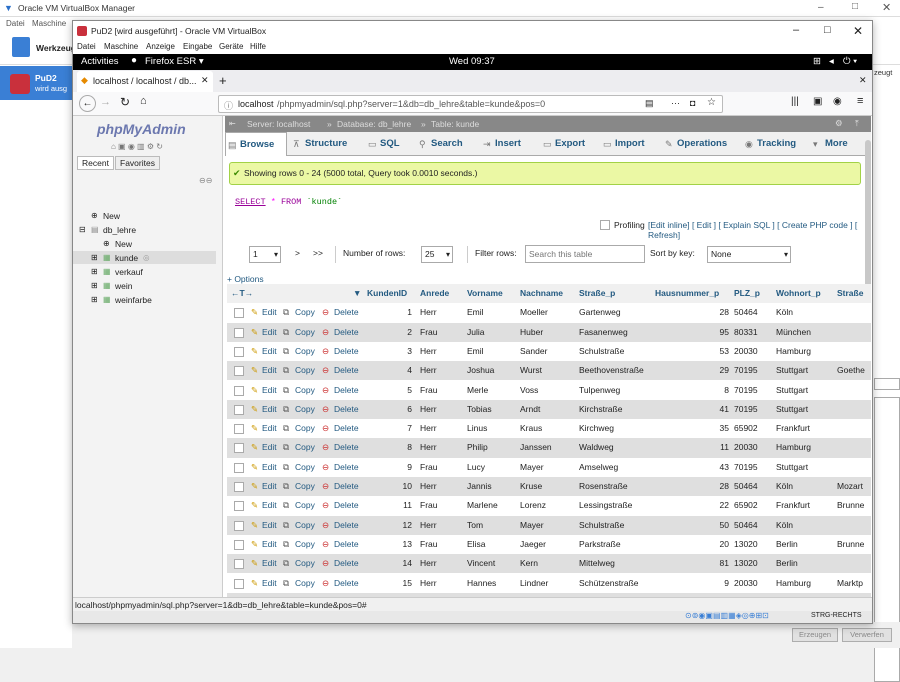 The image size is (900, 682). I want to click on table-cell: Kruse, so click(531, 486).